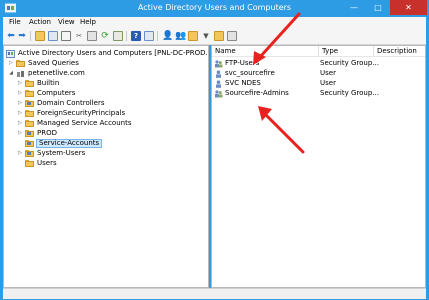  Describe the element at coordinates (15, 22) in the screenshot. I see `menu-file: File` at that location.